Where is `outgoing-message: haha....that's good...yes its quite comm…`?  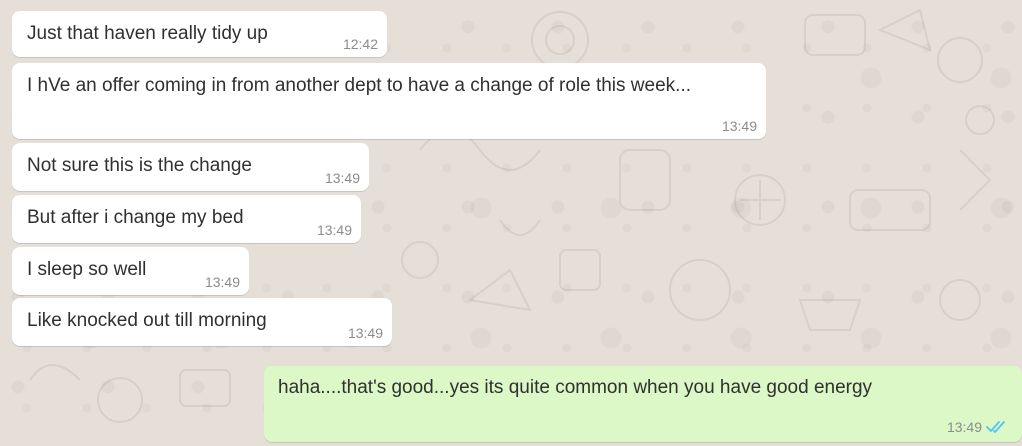
outgoing-message: haha....that's good...yes its quite comm… is located at coordinates (643, 404).